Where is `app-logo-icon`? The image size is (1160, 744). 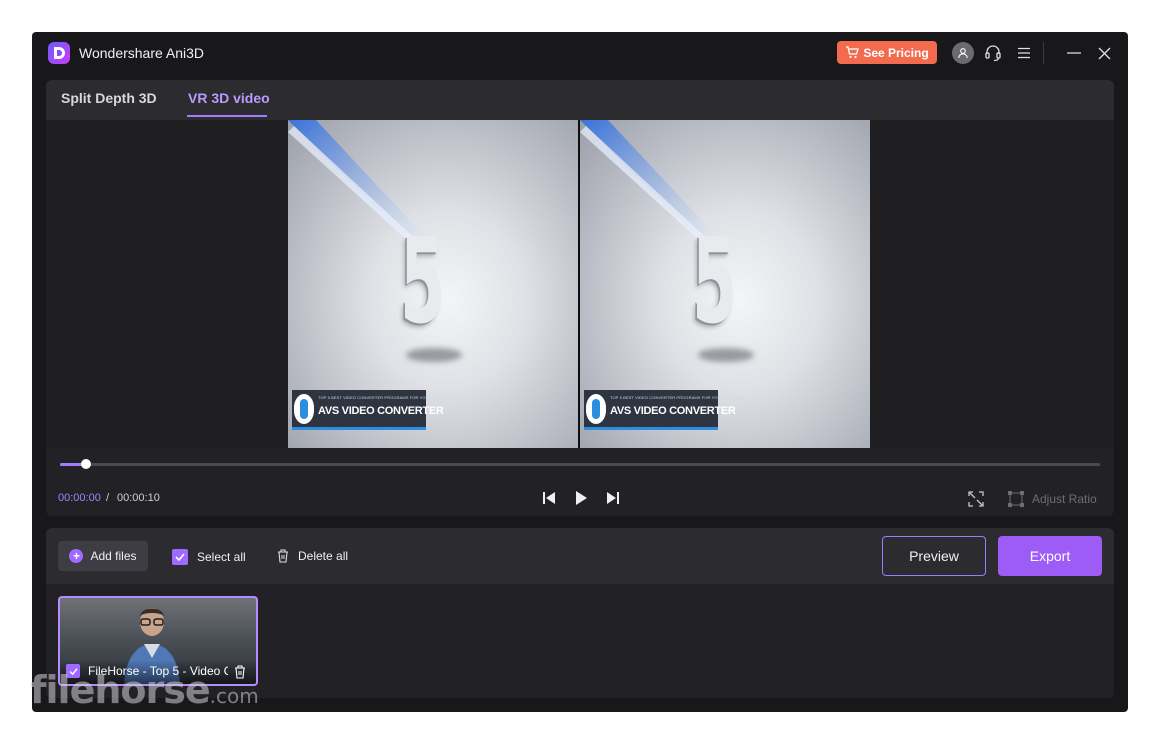 app-logo-icon is located at coordinates (59, 53).